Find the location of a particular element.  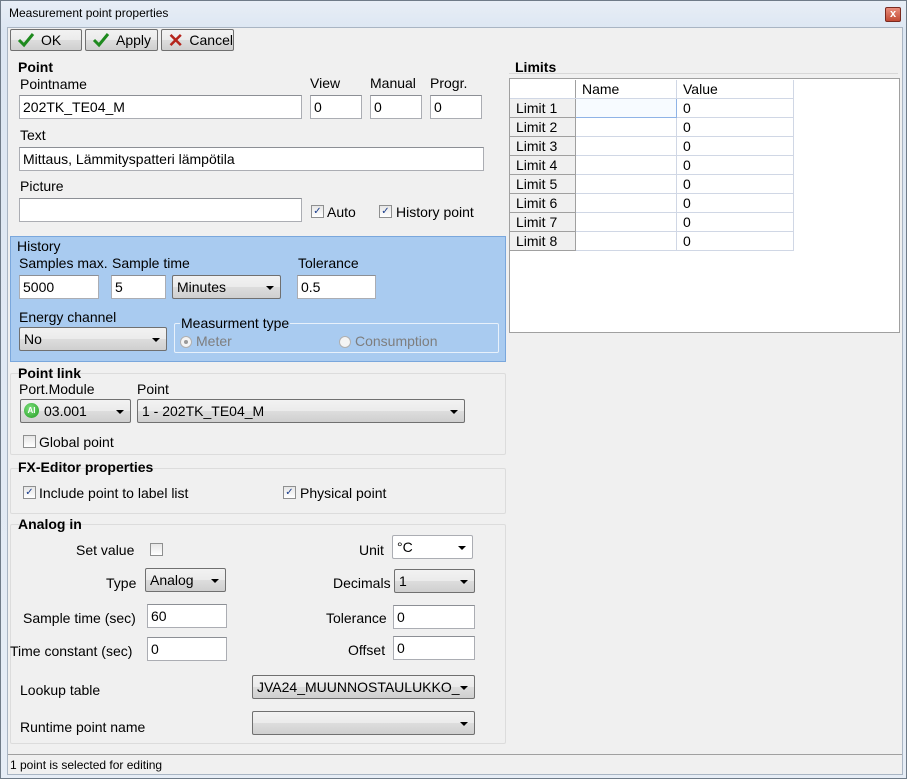

auto-checkbox: ✓ is located at coordinates (317, 211).